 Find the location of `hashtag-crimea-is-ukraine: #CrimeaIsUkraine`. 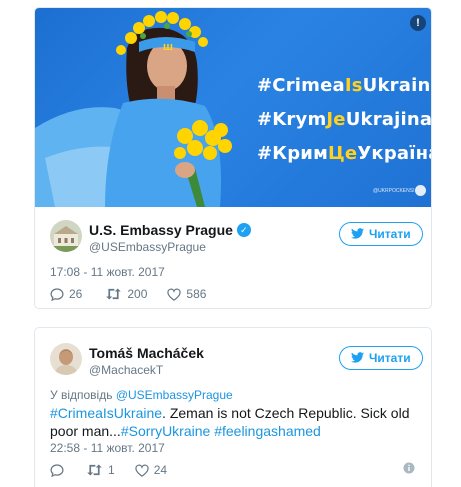

hashtag-crimea-is-ukraine: #CrimeaIsUkraine is located at coordinates (344, 85).